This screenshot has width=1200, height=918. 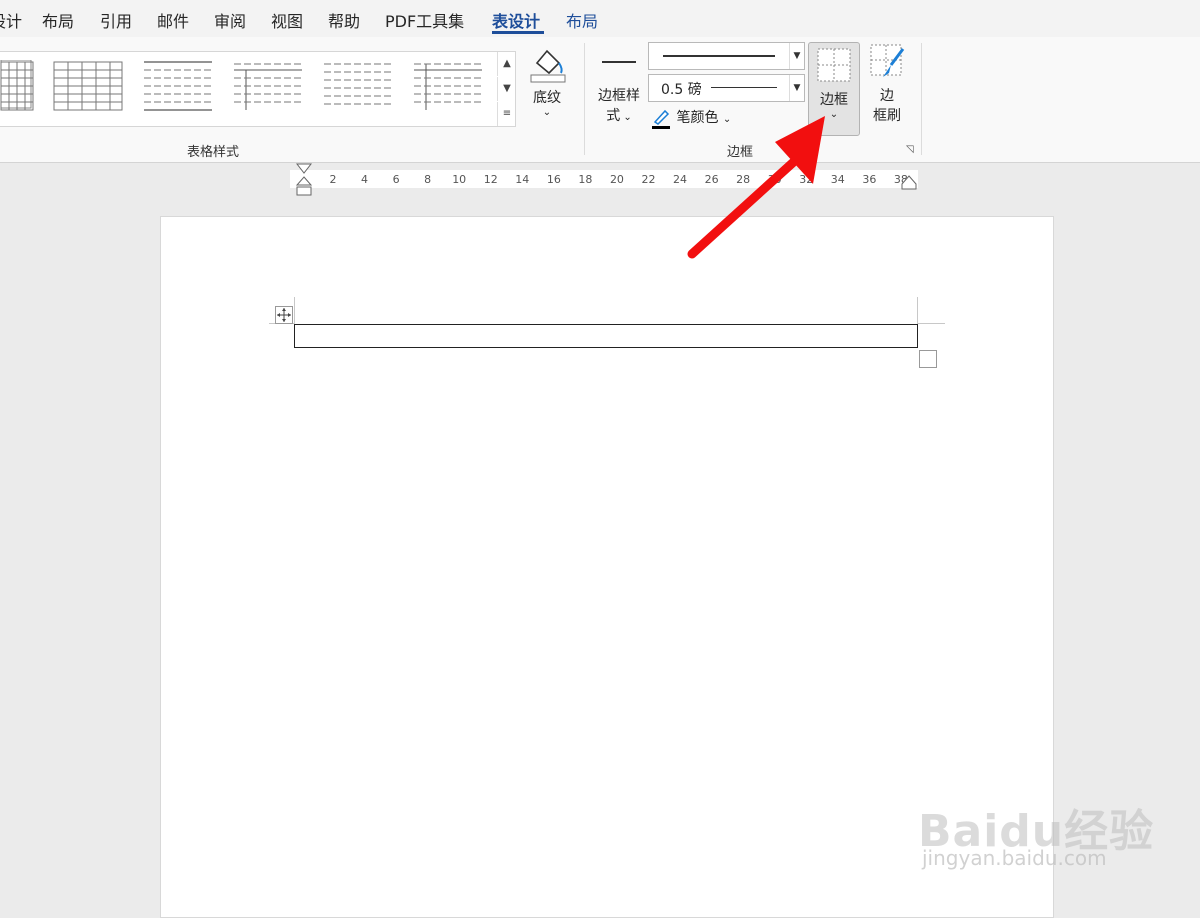 I want to click on line-style-dropdown: ▼, so click(x=726, y=56).